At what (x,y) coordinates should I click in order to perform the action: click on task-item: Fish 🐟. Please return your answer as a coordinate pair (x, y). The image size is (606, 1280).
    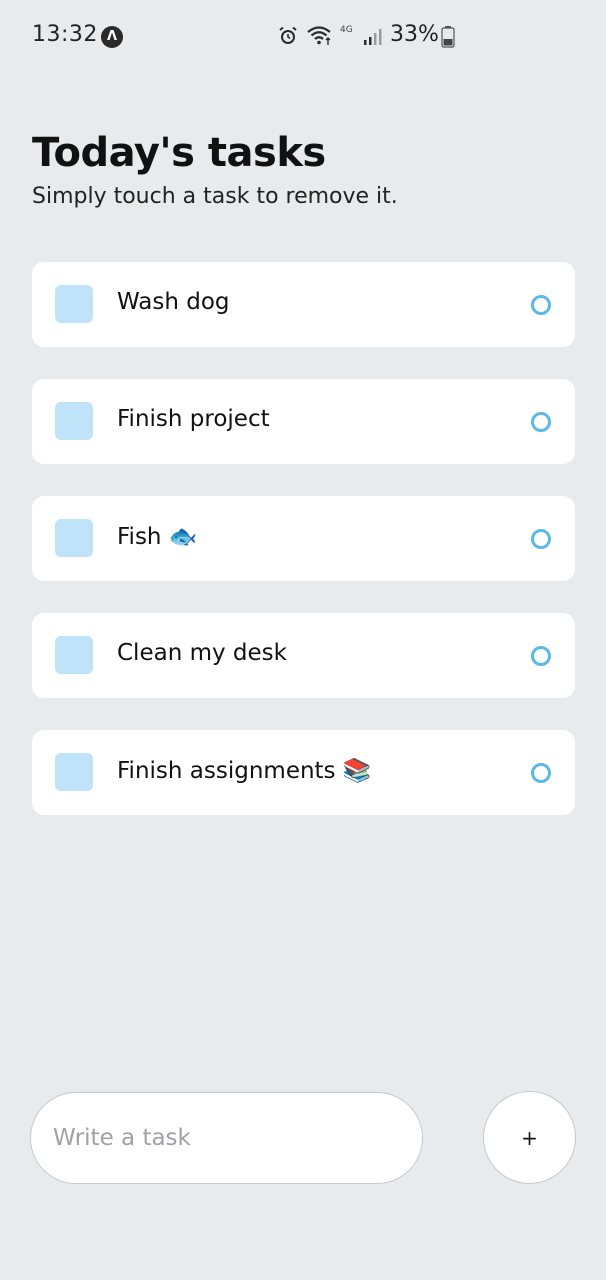
    Looking at the image, I should click on (303, 538).